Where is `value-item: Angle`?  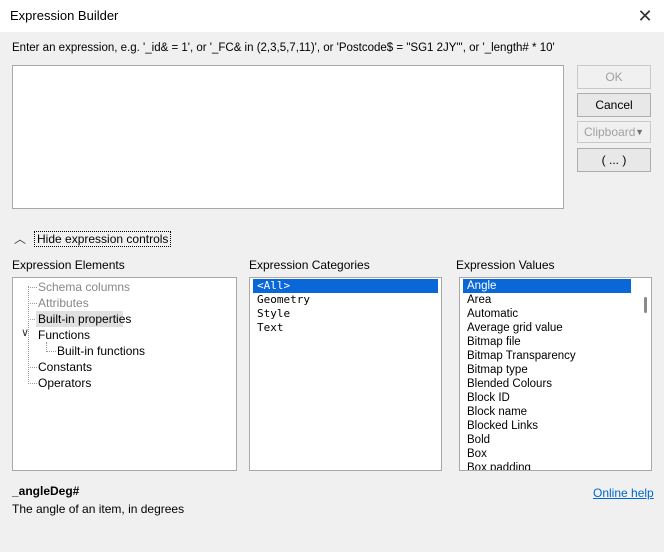 value-item: Angle is located at coordinates (547, 286).